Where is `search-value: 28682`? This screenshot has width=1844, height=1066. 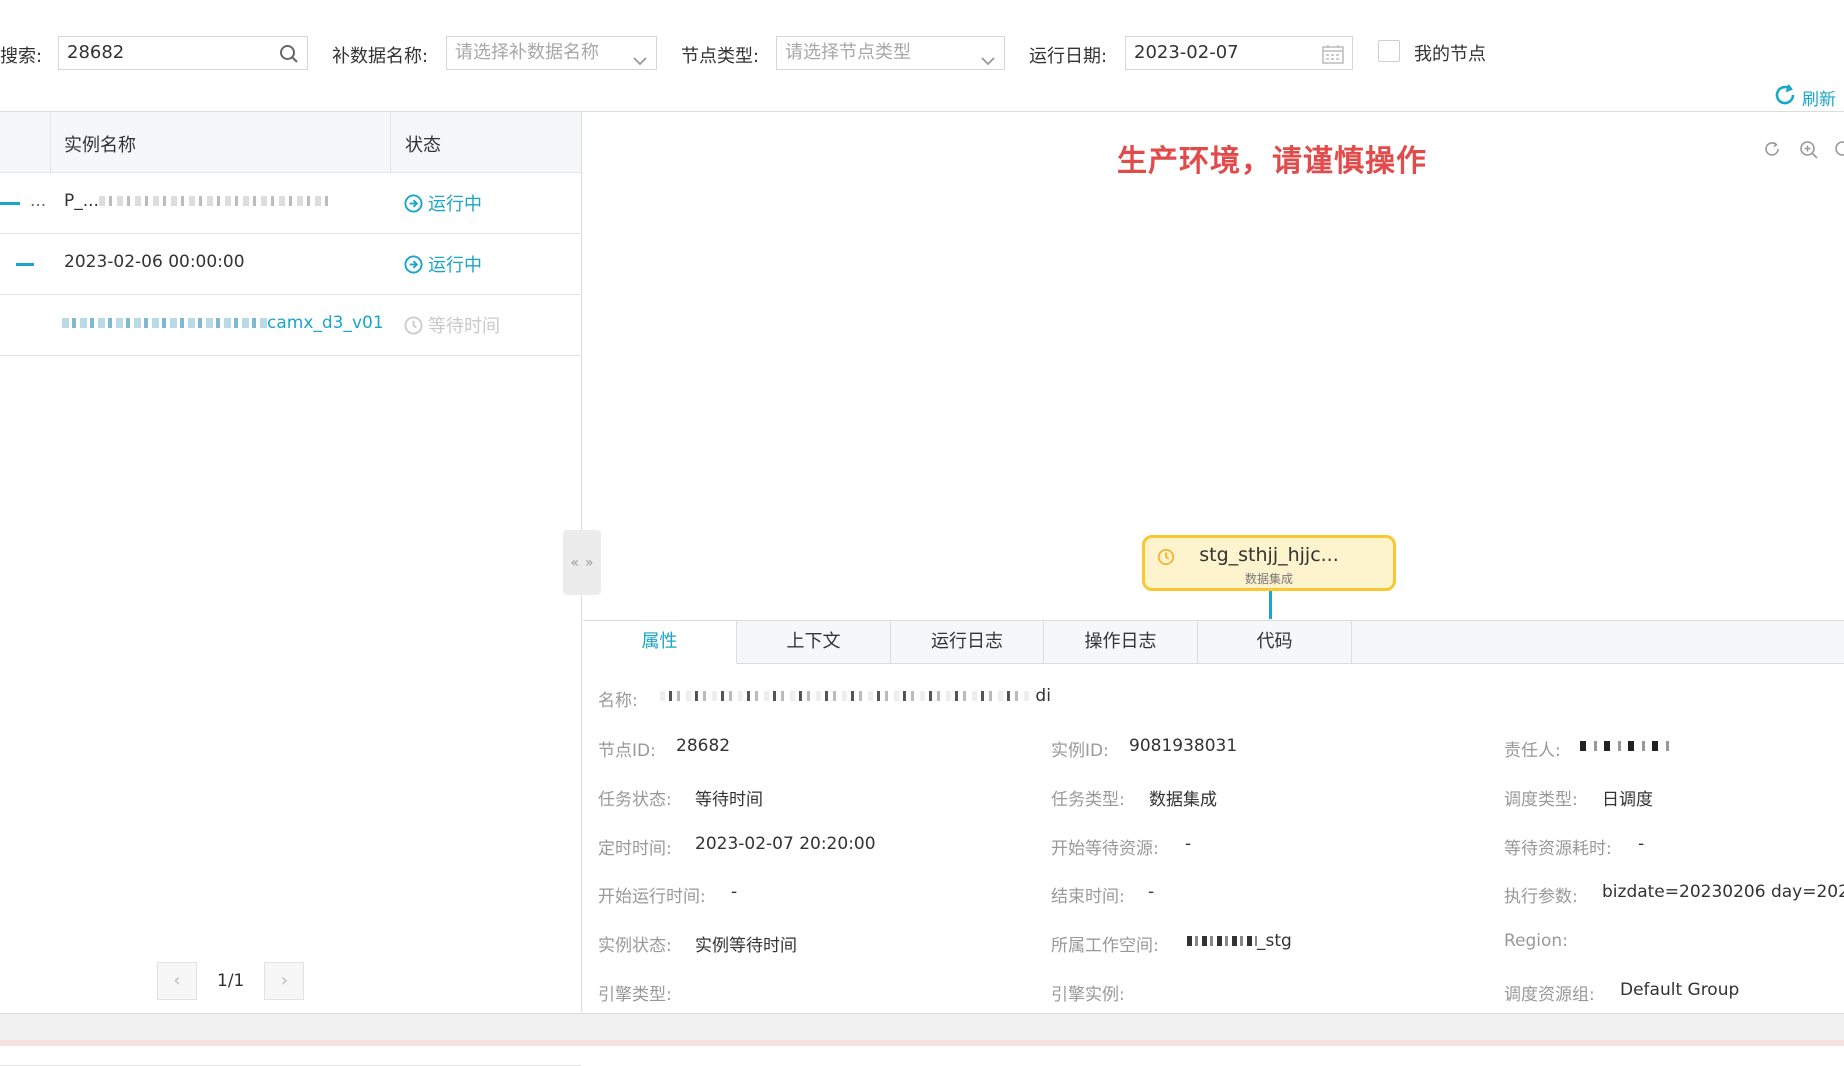 search-value: 28682 is located at coordinates (96, 52).